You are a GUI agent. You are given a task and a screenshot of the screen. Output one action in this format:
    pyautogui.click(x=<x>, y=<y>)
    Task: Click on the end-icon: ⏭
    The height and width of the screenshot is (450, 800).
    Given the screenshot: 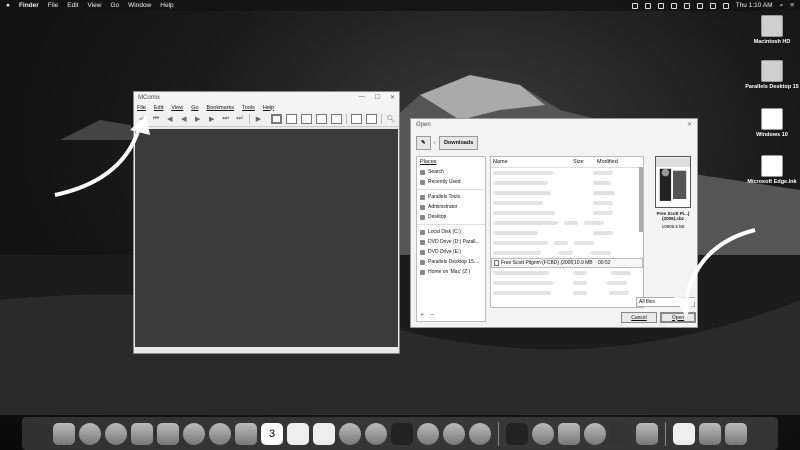 What is the action you would take?
    pyautogui.click(x=240, y=119)
    